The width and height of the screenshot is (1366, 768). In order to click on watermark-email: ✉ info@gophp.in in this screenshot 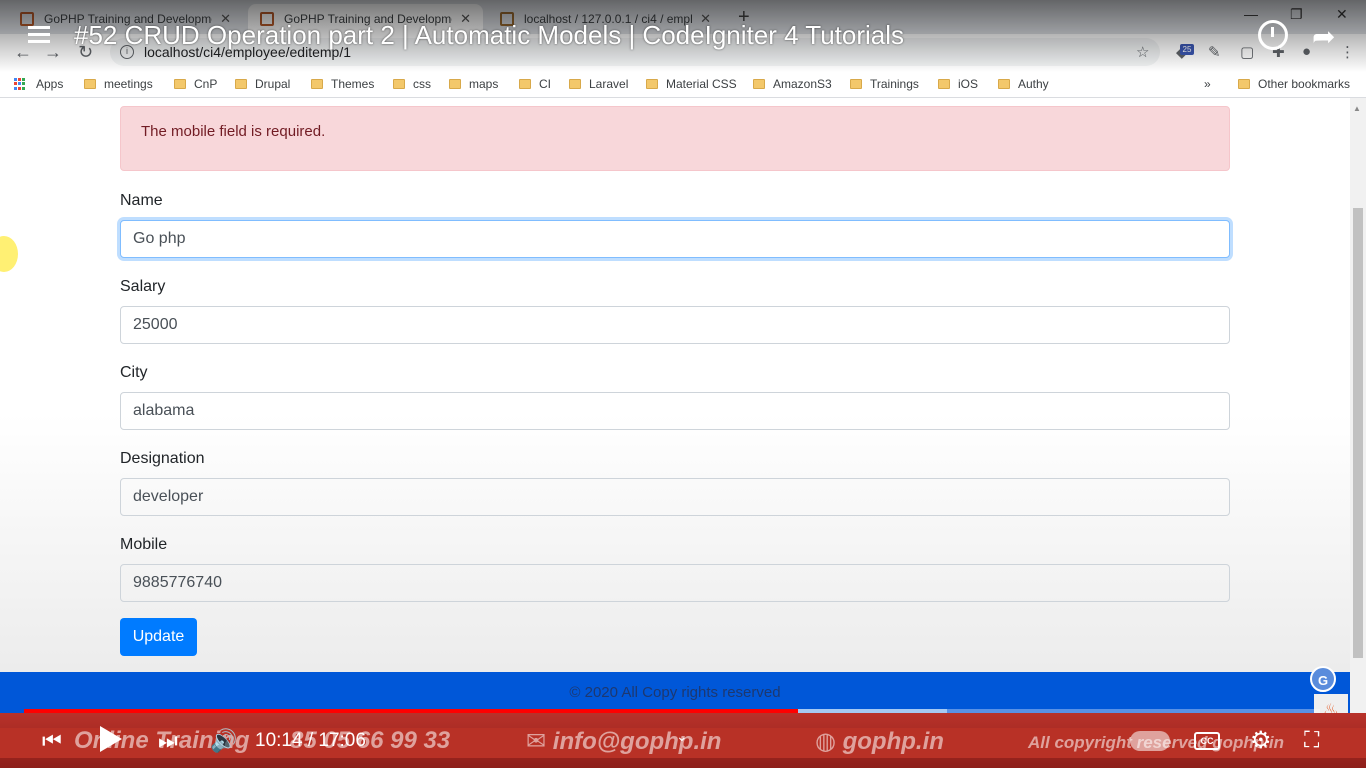, I will do `click(624, 741)`.